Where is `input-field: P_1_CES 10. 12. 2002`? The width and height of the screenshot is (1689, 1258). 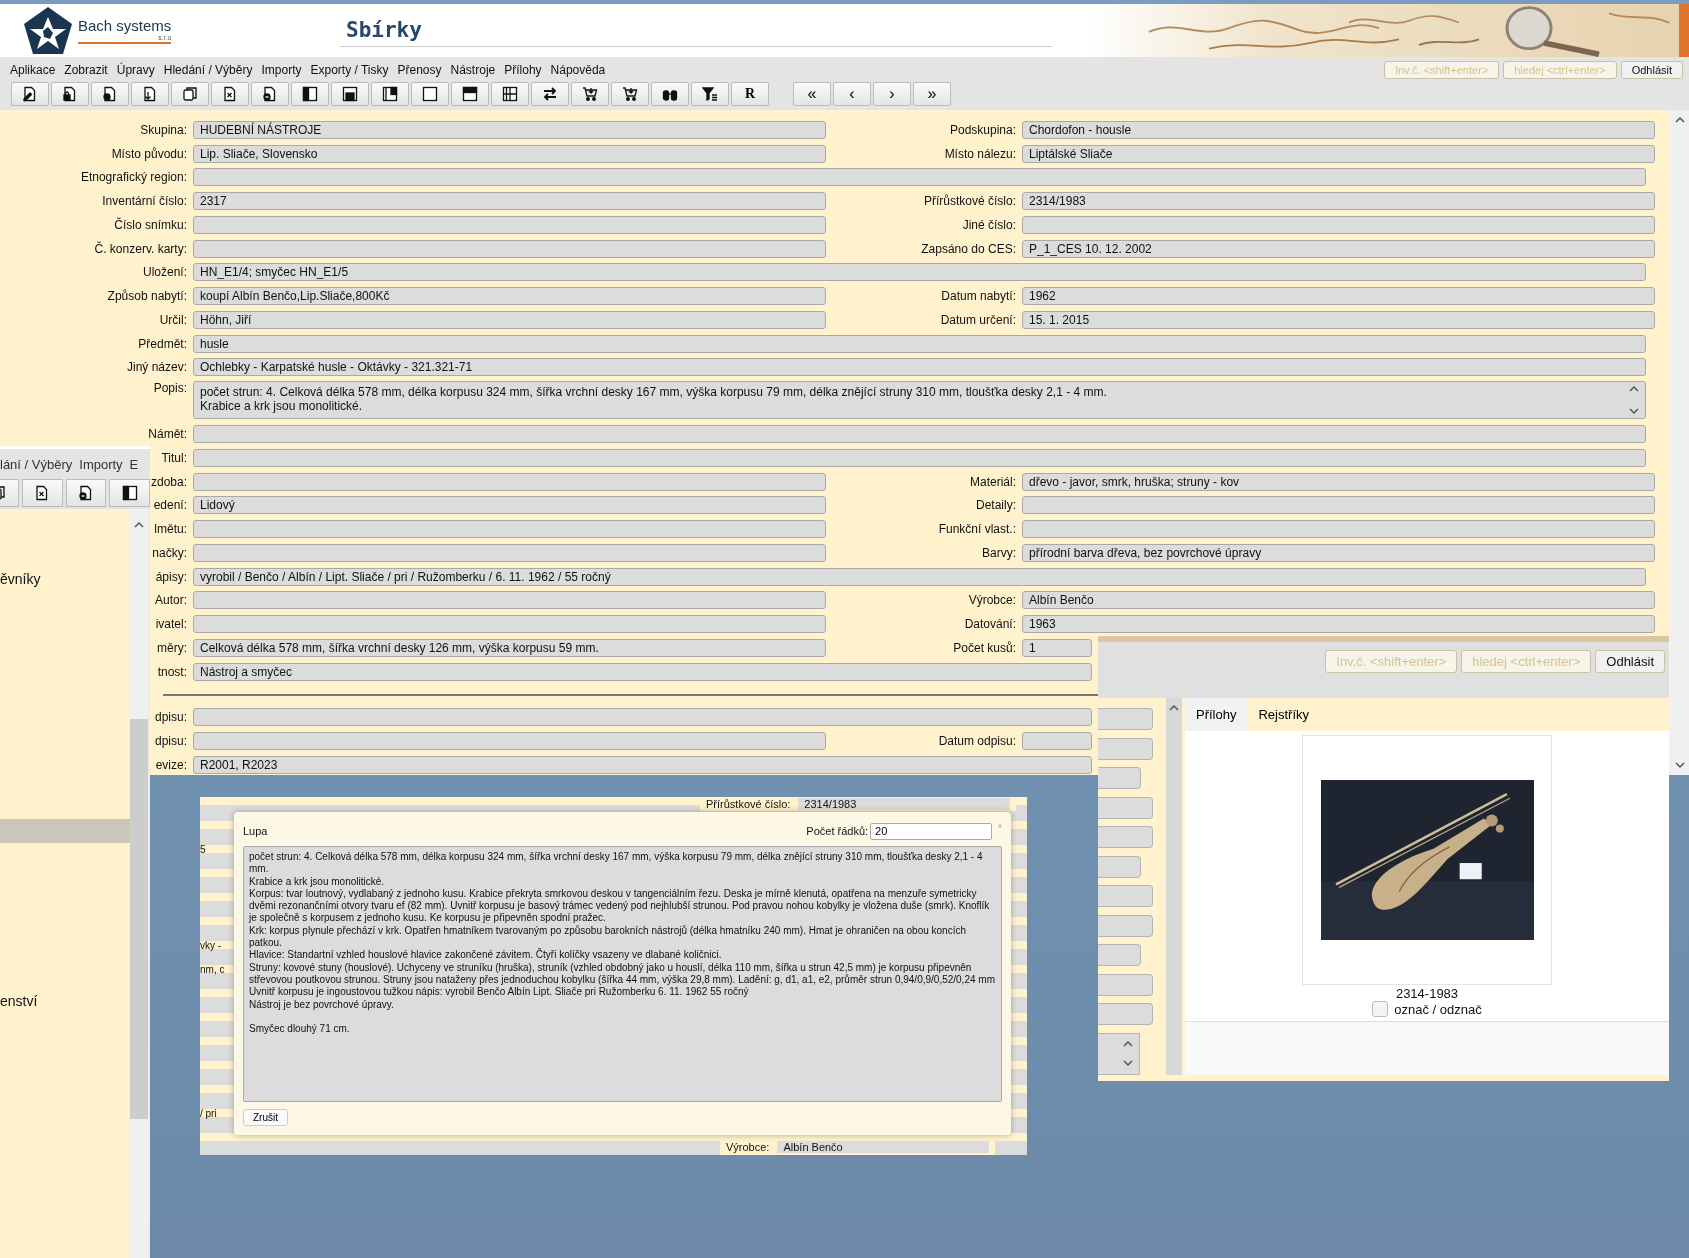 input-field: P_1_CES 10. 12. 2002 is located at coordinates (1338, 248).